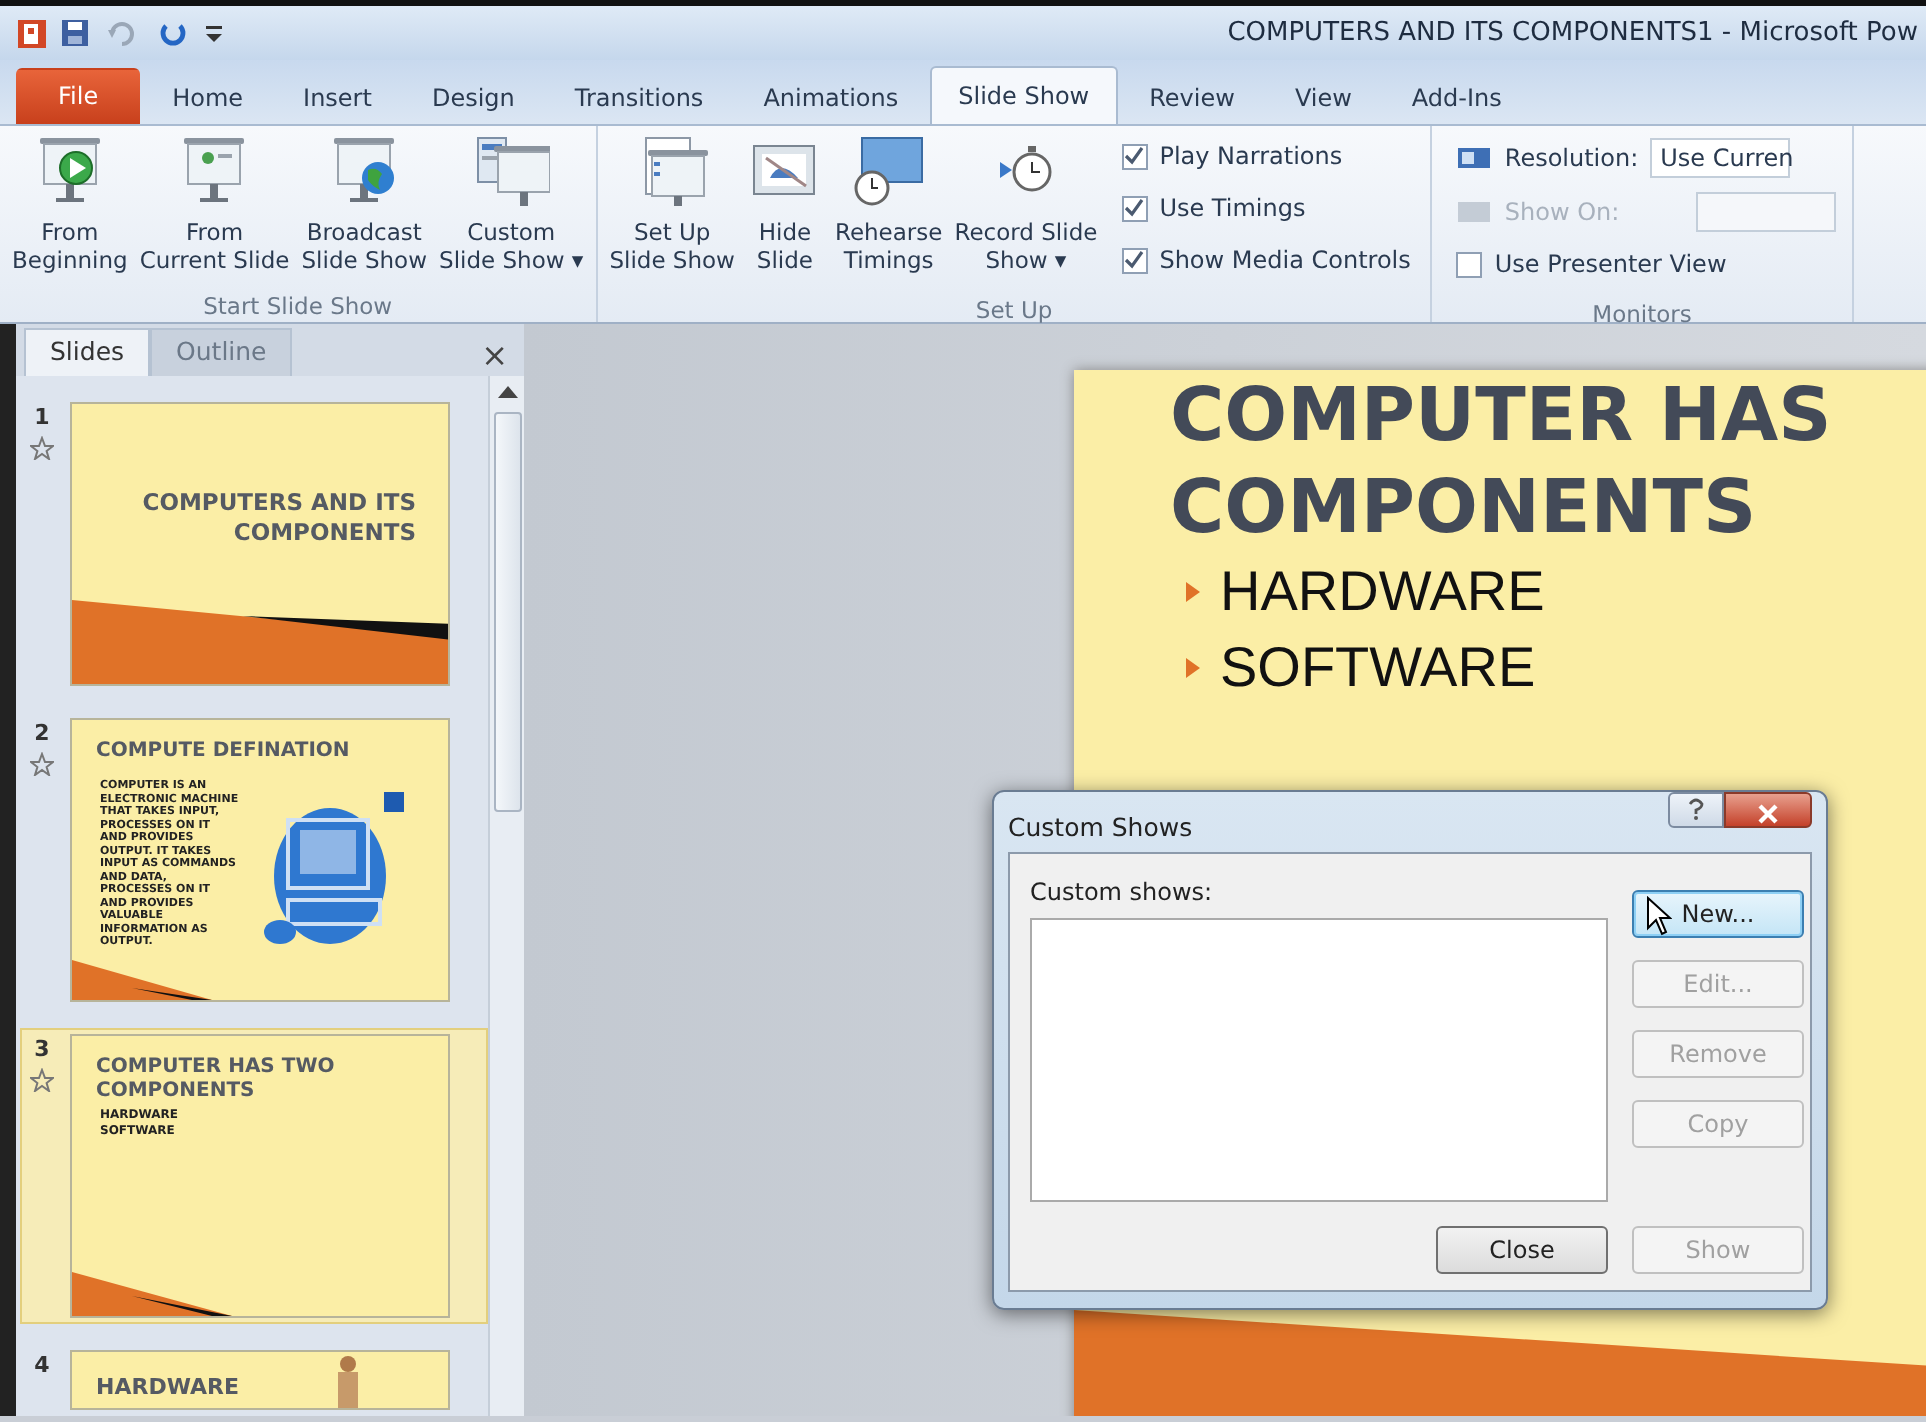 This screenshot has height=1422, width=1926. Describe the element at coordinates (1464, 508) in the screenshot. I see `slide-title: COMPONENTS` at that location.